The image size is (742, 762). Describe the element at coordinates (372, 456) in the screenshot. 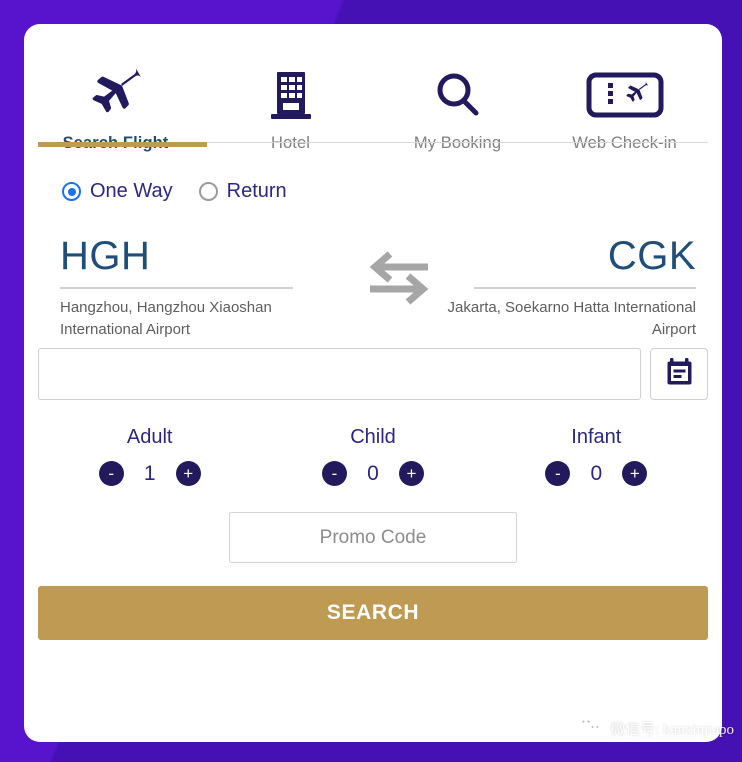

I see `passenger-child: Child - 0 +` at that location.